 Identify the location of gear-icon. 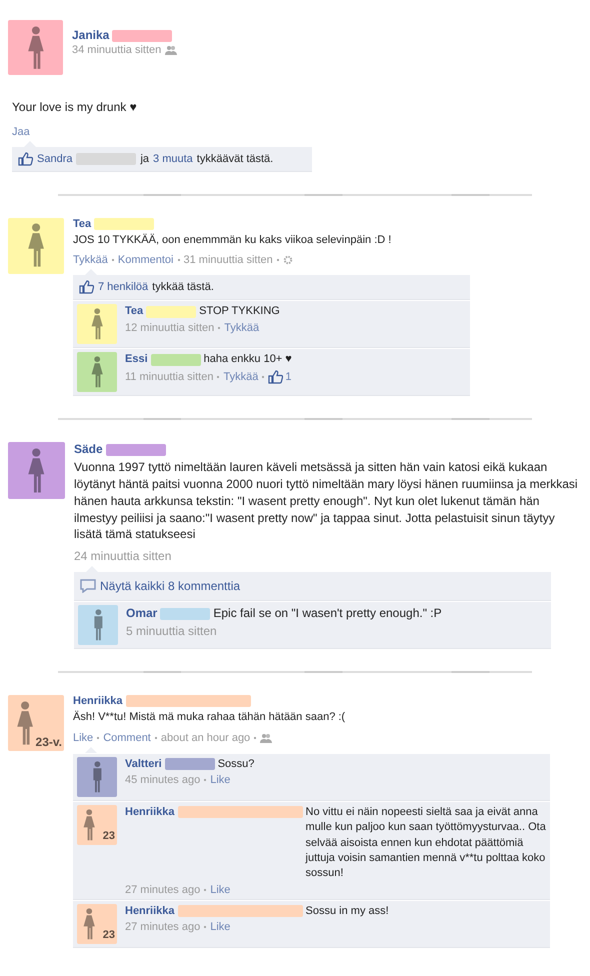
(287, 260).